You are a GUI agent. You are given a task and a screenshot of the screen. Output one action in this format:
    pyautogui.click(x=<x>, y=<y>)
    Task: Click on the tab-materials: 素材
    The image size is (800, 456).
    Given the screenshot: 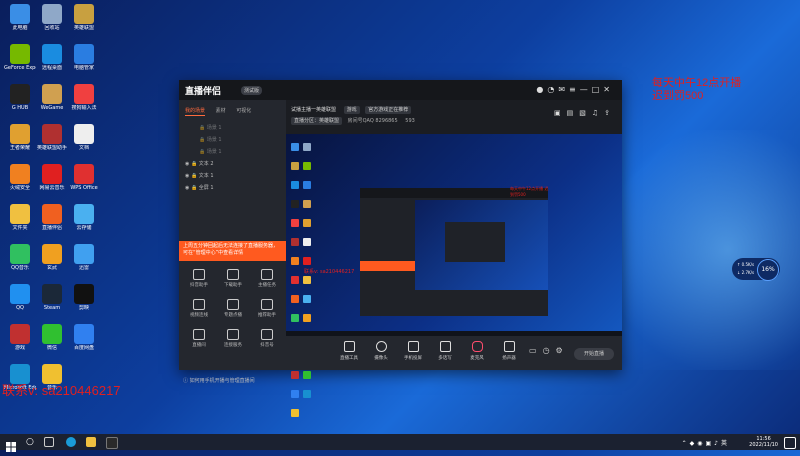 What is the action you would take?
    pyautogui.click(x=221, y=111)
    